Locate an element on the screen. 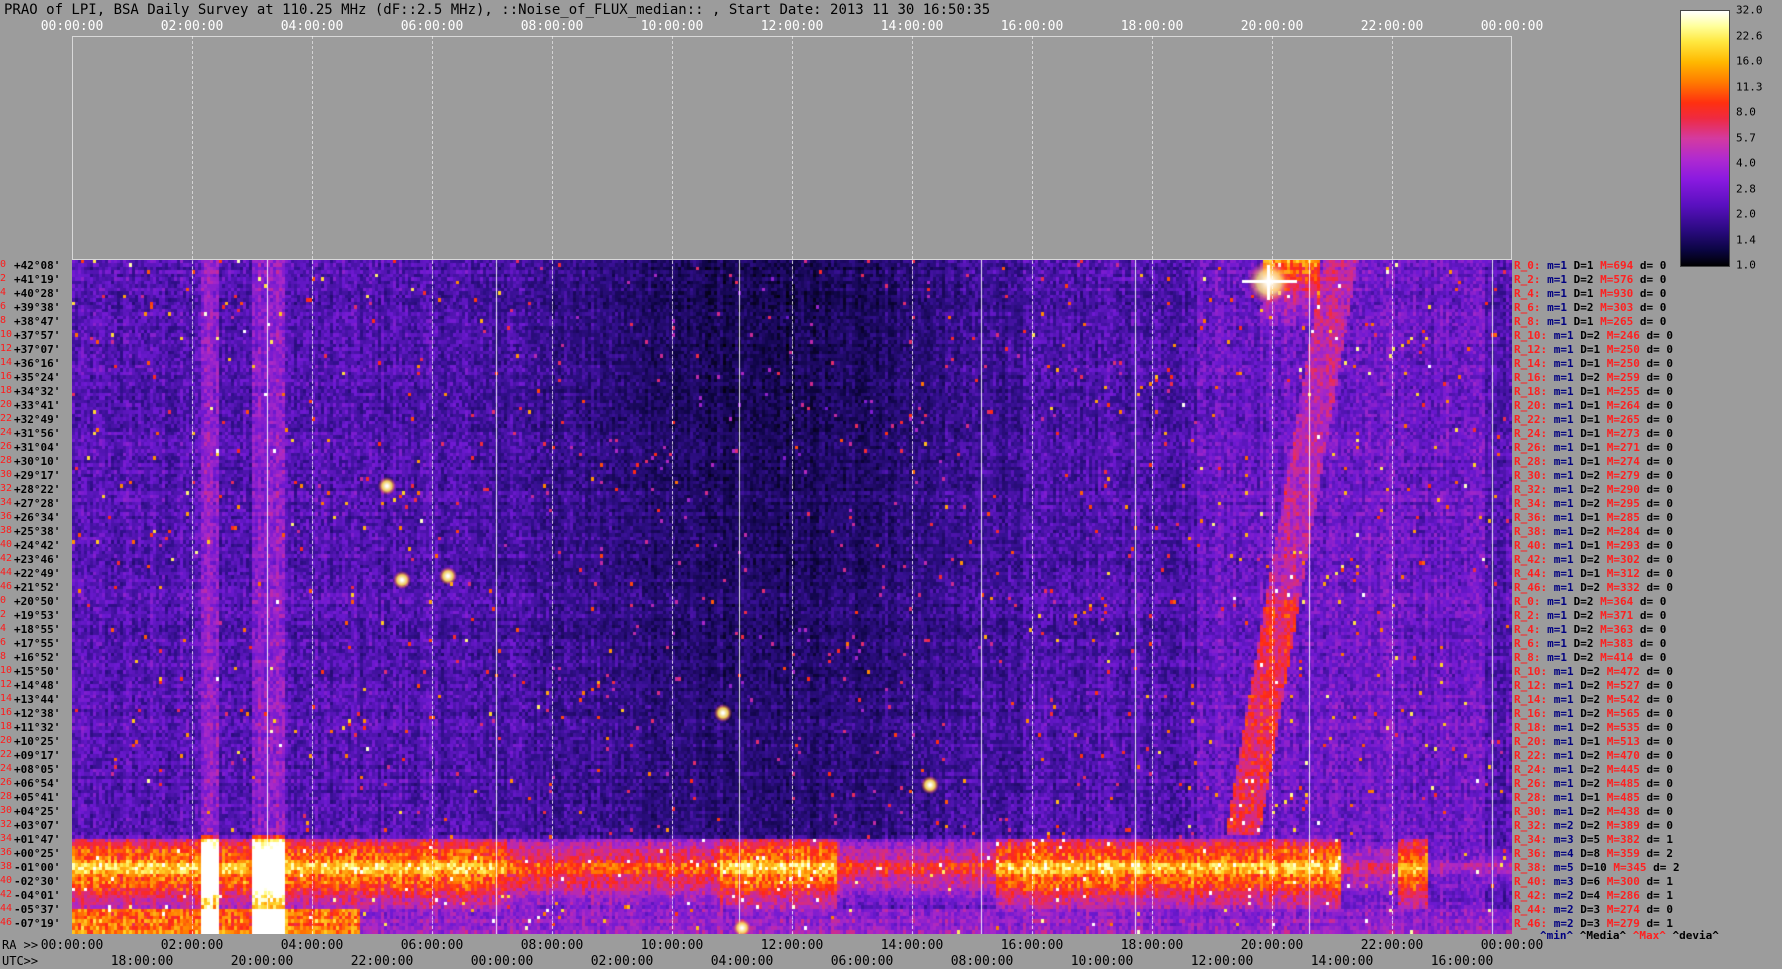 The image size is (1782, 969). row-stat: R_4: m=1 D=2 M=363 d= 0 is located at coordinates (1590, 629).